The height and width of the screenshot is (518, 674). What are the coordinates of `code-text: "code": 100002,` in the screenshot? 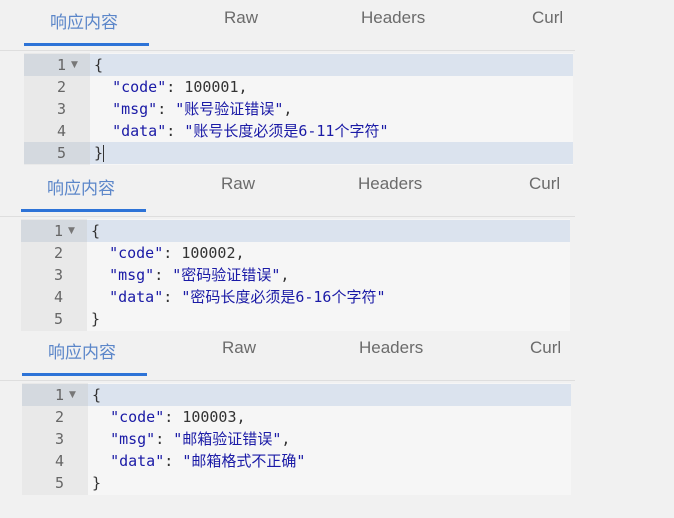 It's located at (177, 253).